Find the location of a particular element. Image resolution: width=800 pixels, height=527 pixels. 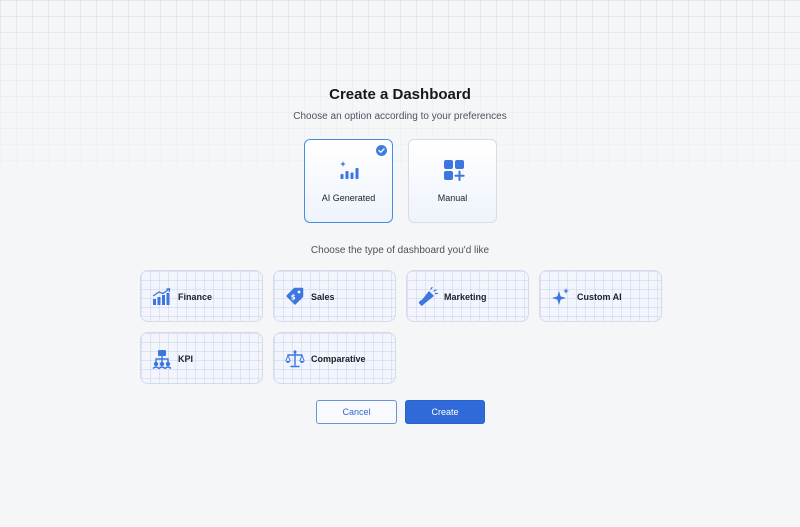

section-label: Choose the type of dashboard you'd like is located at coordinates (400, 250).